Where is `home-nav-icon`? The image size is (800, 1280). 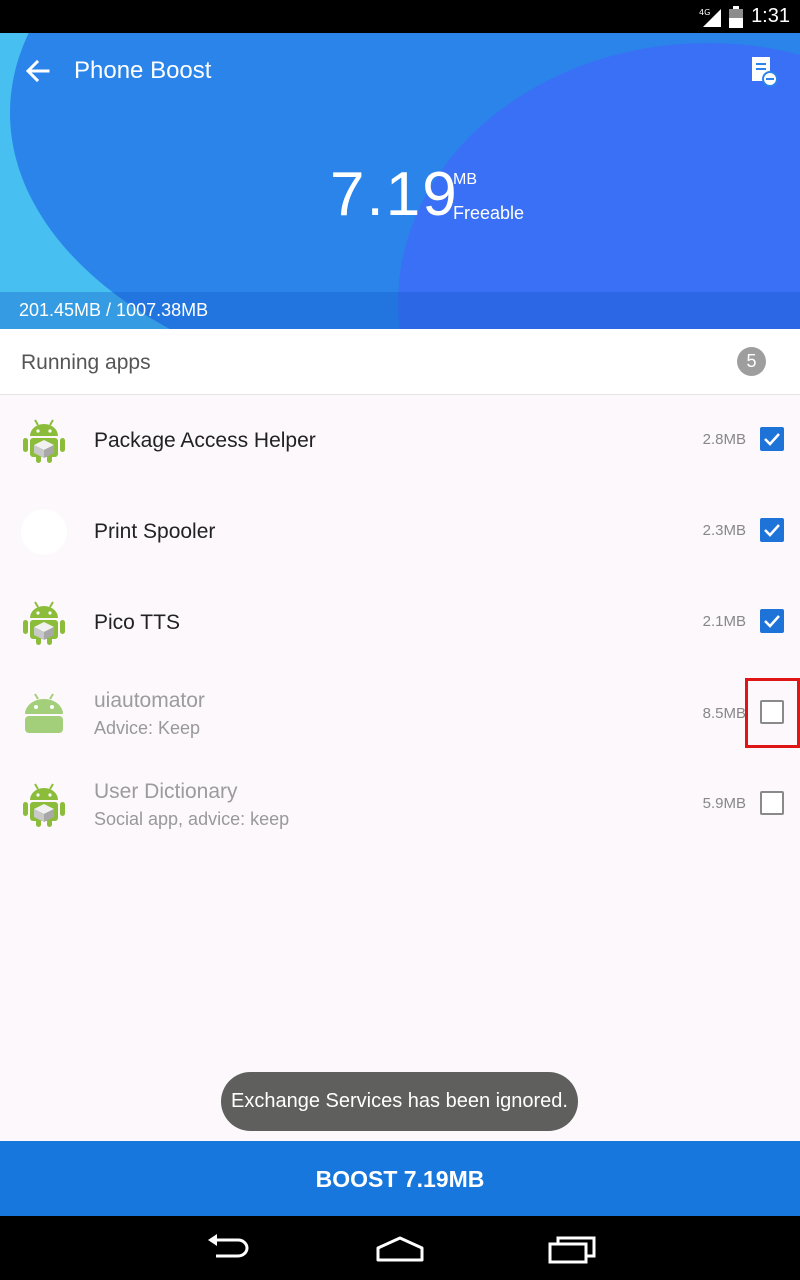
home-nav-icon is located at coordinates (400, 1248).